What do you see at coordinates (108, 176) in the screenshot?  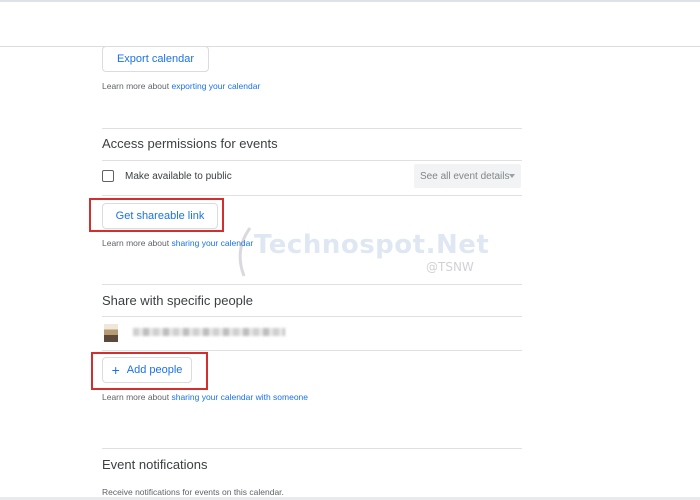 I see `public-checkbox` at bounding box center [108, 176].